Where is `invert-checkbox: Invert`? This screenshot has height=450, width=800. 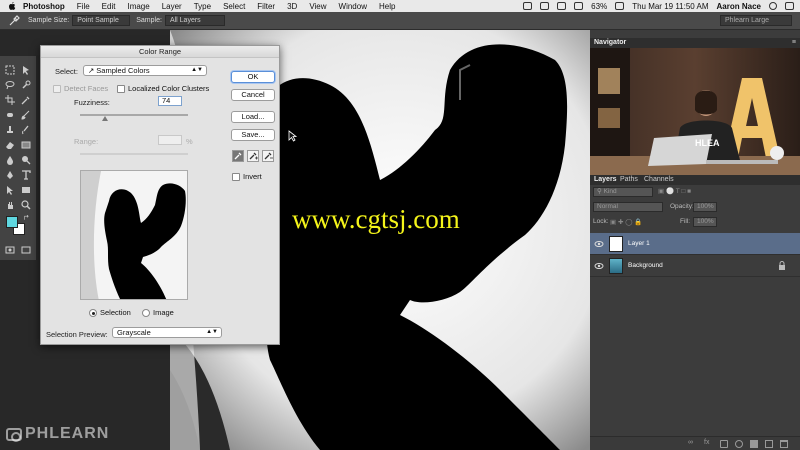 invert-checkbox: Invert is located at coordinates (247, 176).